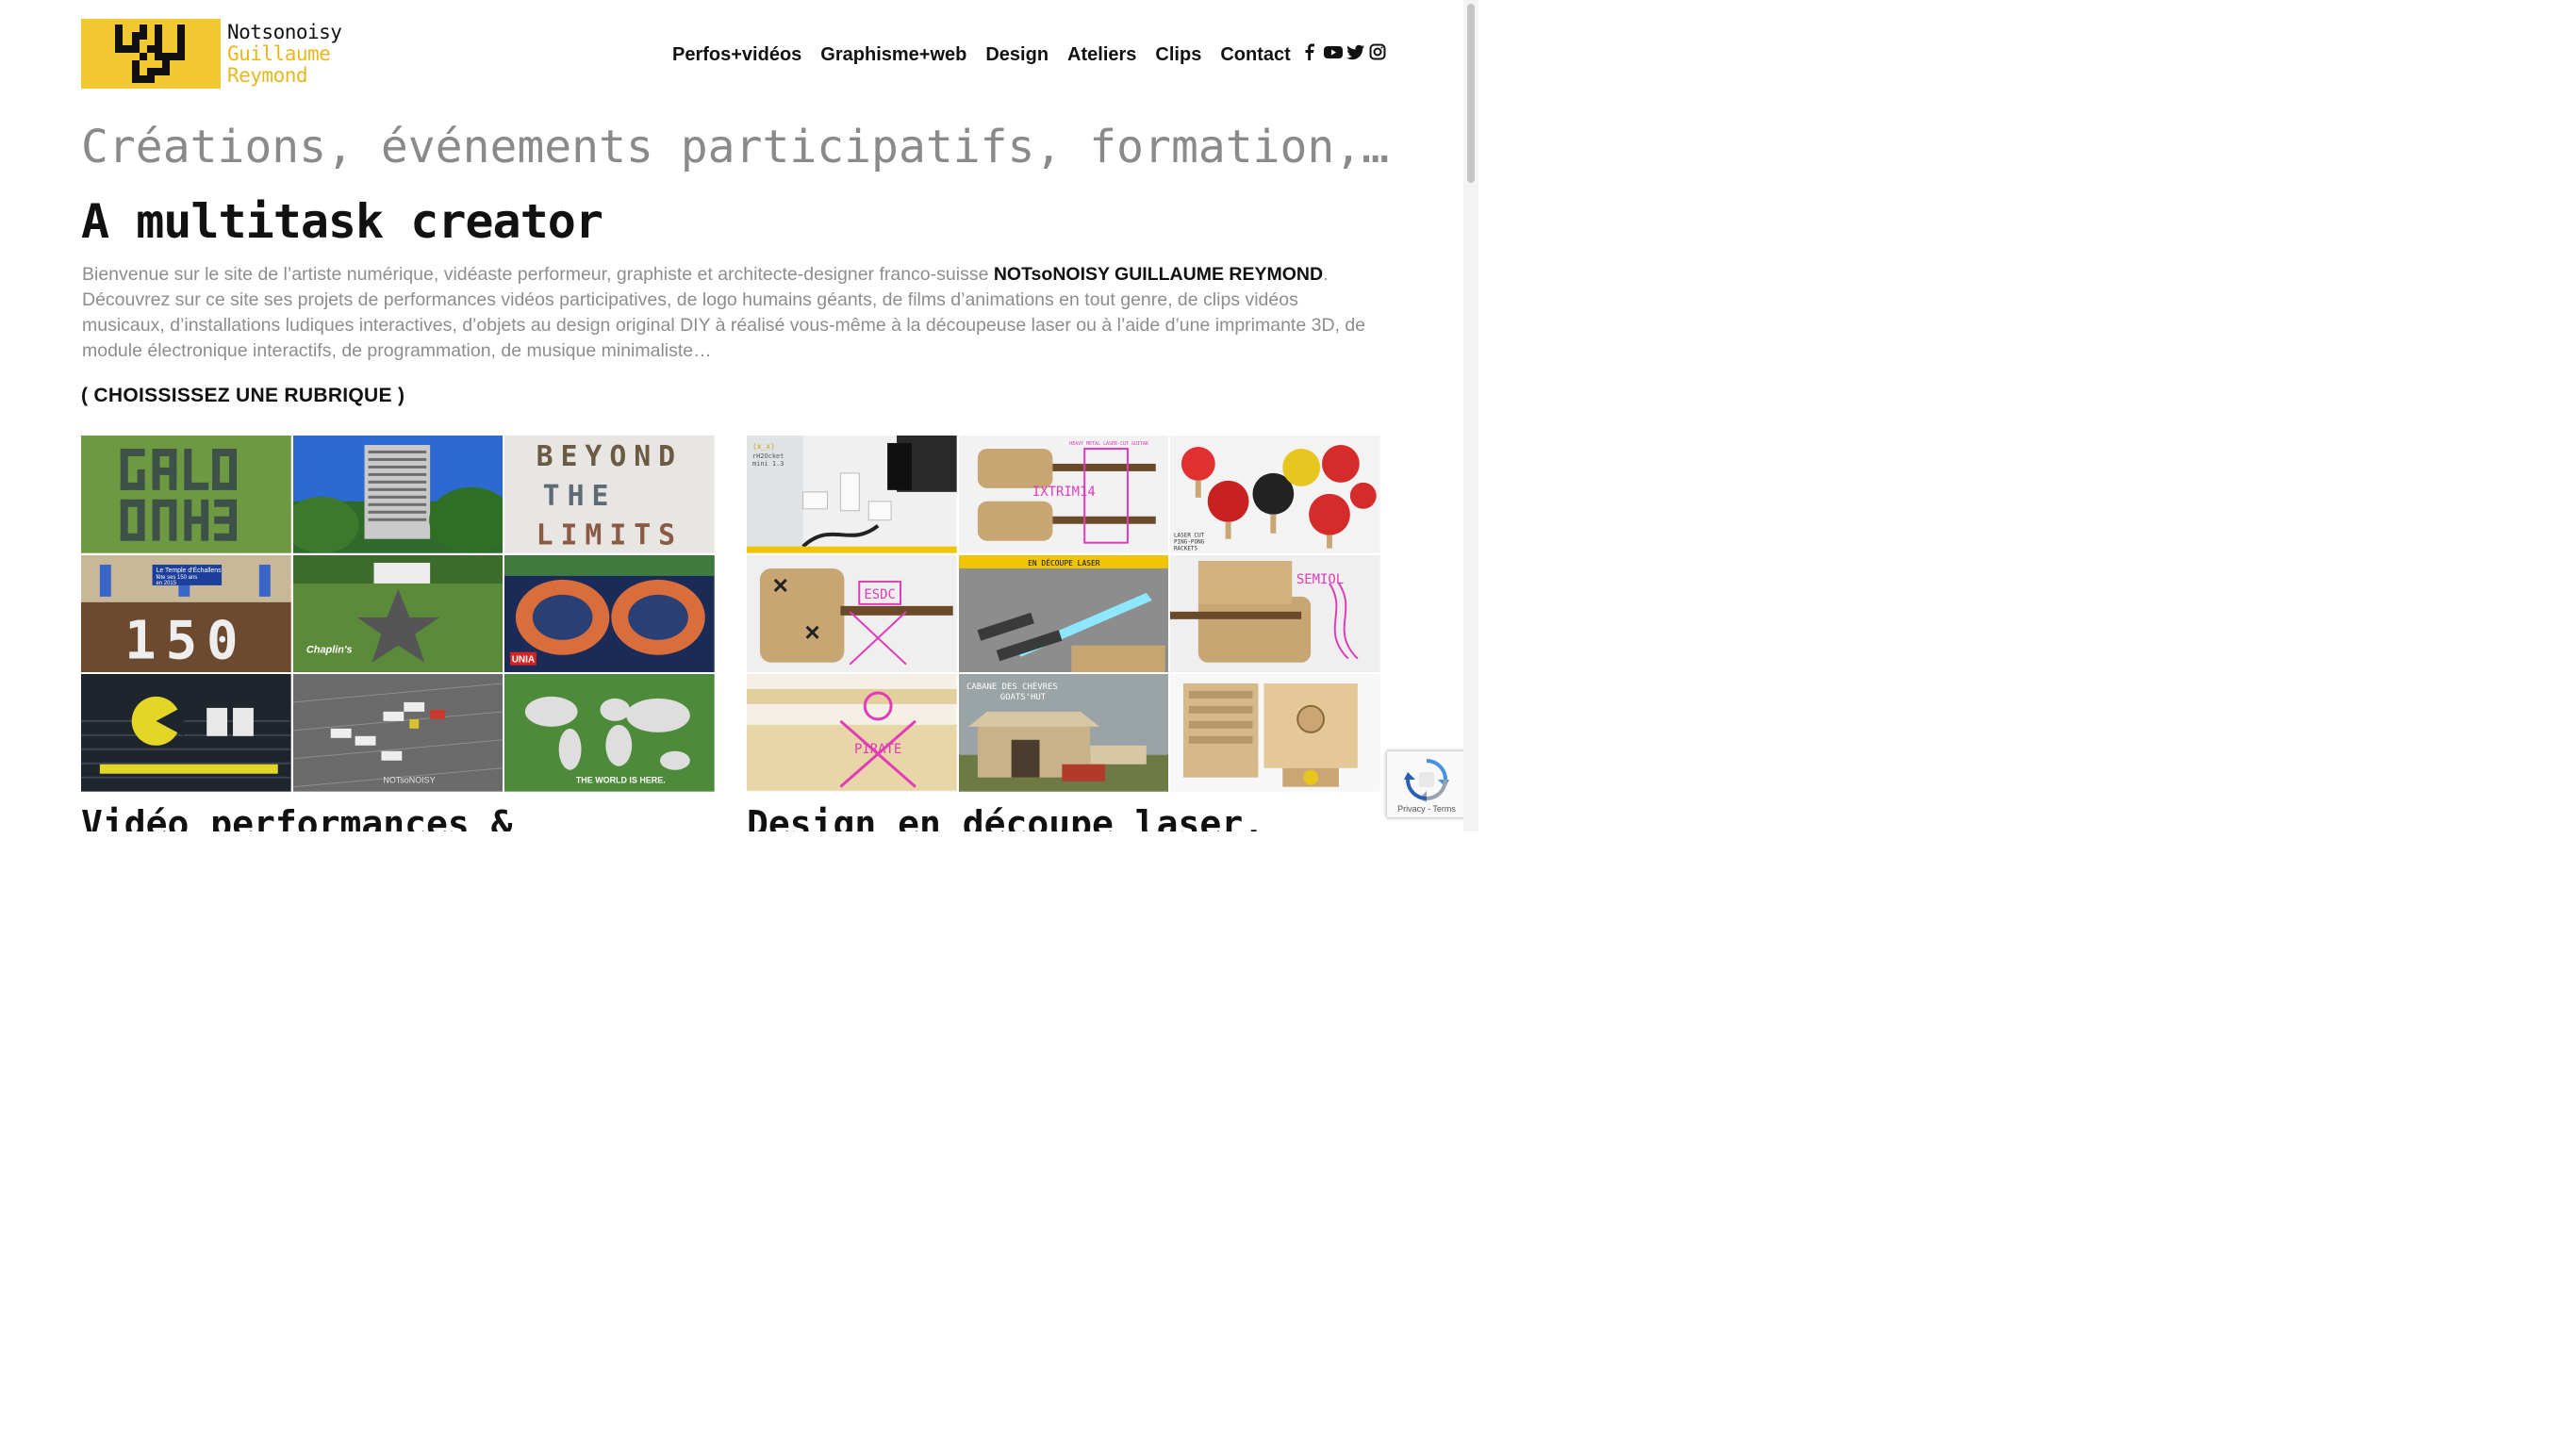 Image resolution: width=2576 pixels, height=1448 pixels. I want to click on thumbnail-lightsaber: EN DÉCOUPE LASER, so click(1063, 613).